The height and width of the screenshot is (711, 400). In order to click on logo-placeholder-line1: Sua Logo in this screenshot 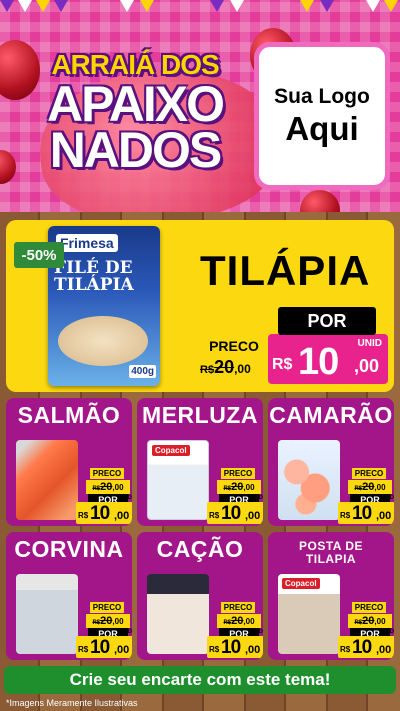, I will do `click(322, 96)`.